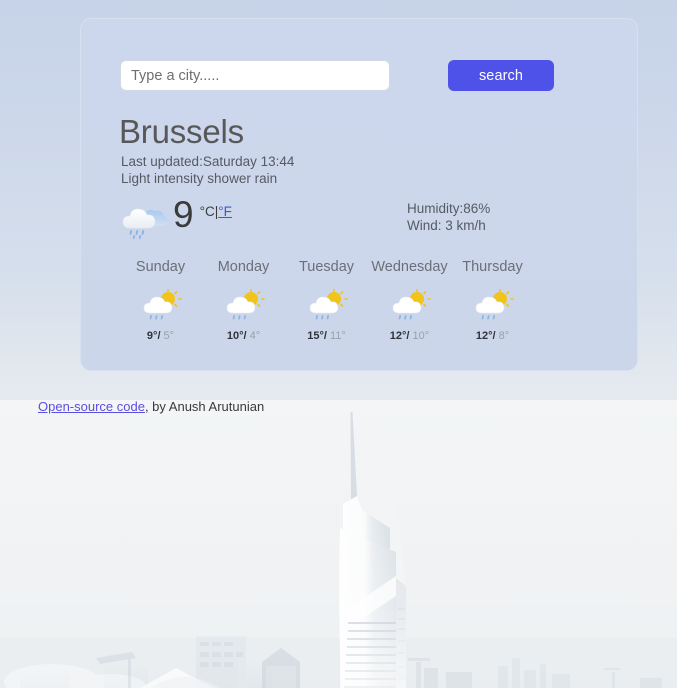 Image resolution: width=677 pixels, height=688 pixels. What do you see at coordinates (253, 336) in the screenshot?
I see `forecast-temp-min: 4°` at bounding box center [253, 336].